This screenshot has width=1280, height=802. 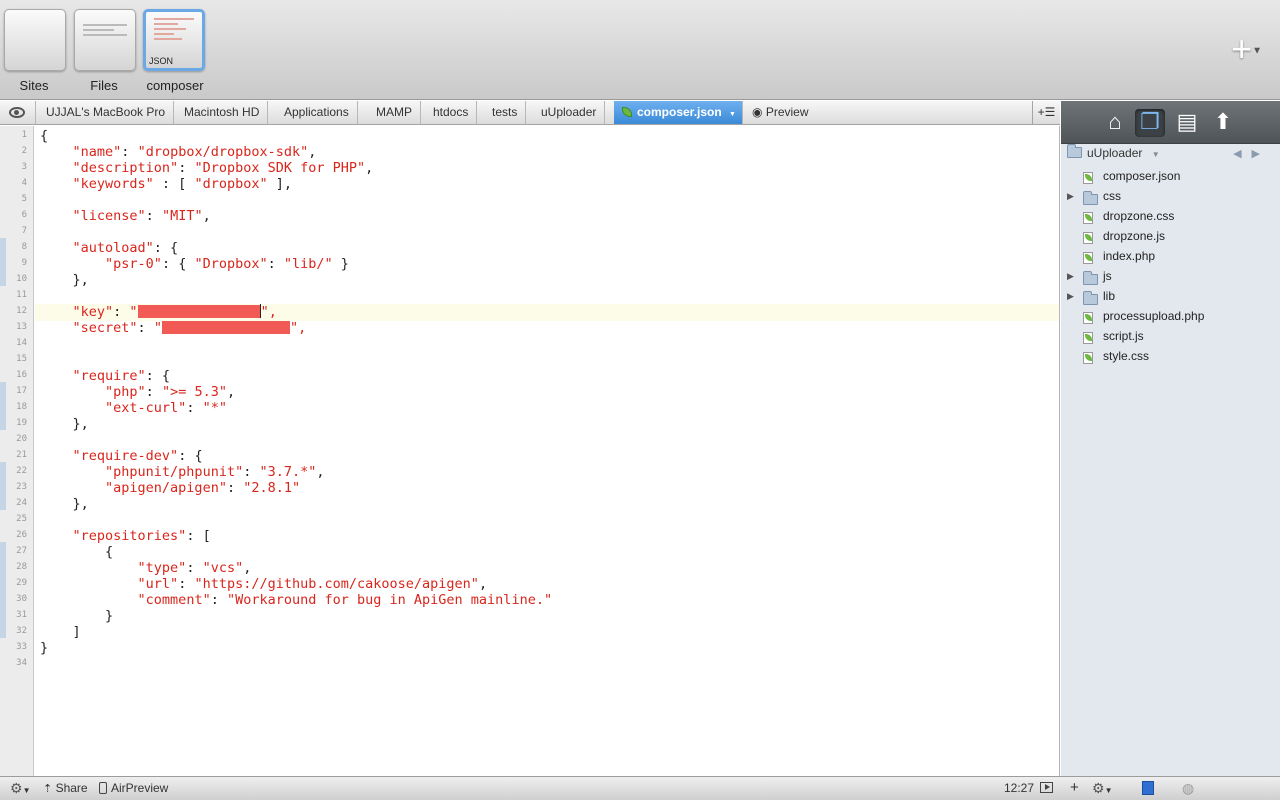 I want to click on tab-sites, so click(x=35, y=40).